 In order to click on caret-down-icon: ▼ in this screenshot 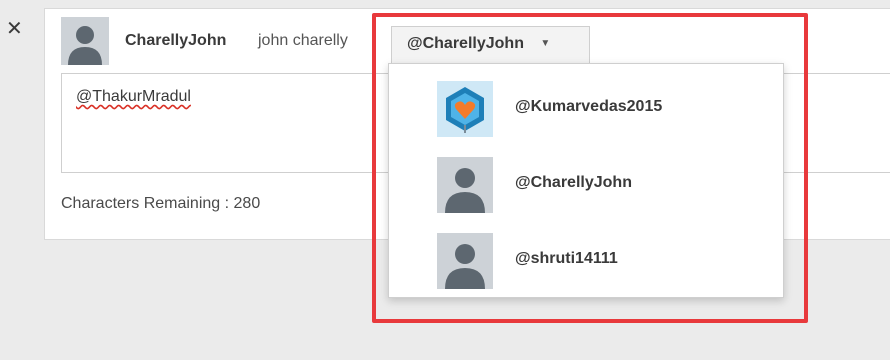, I will do `click(545, 44)`.